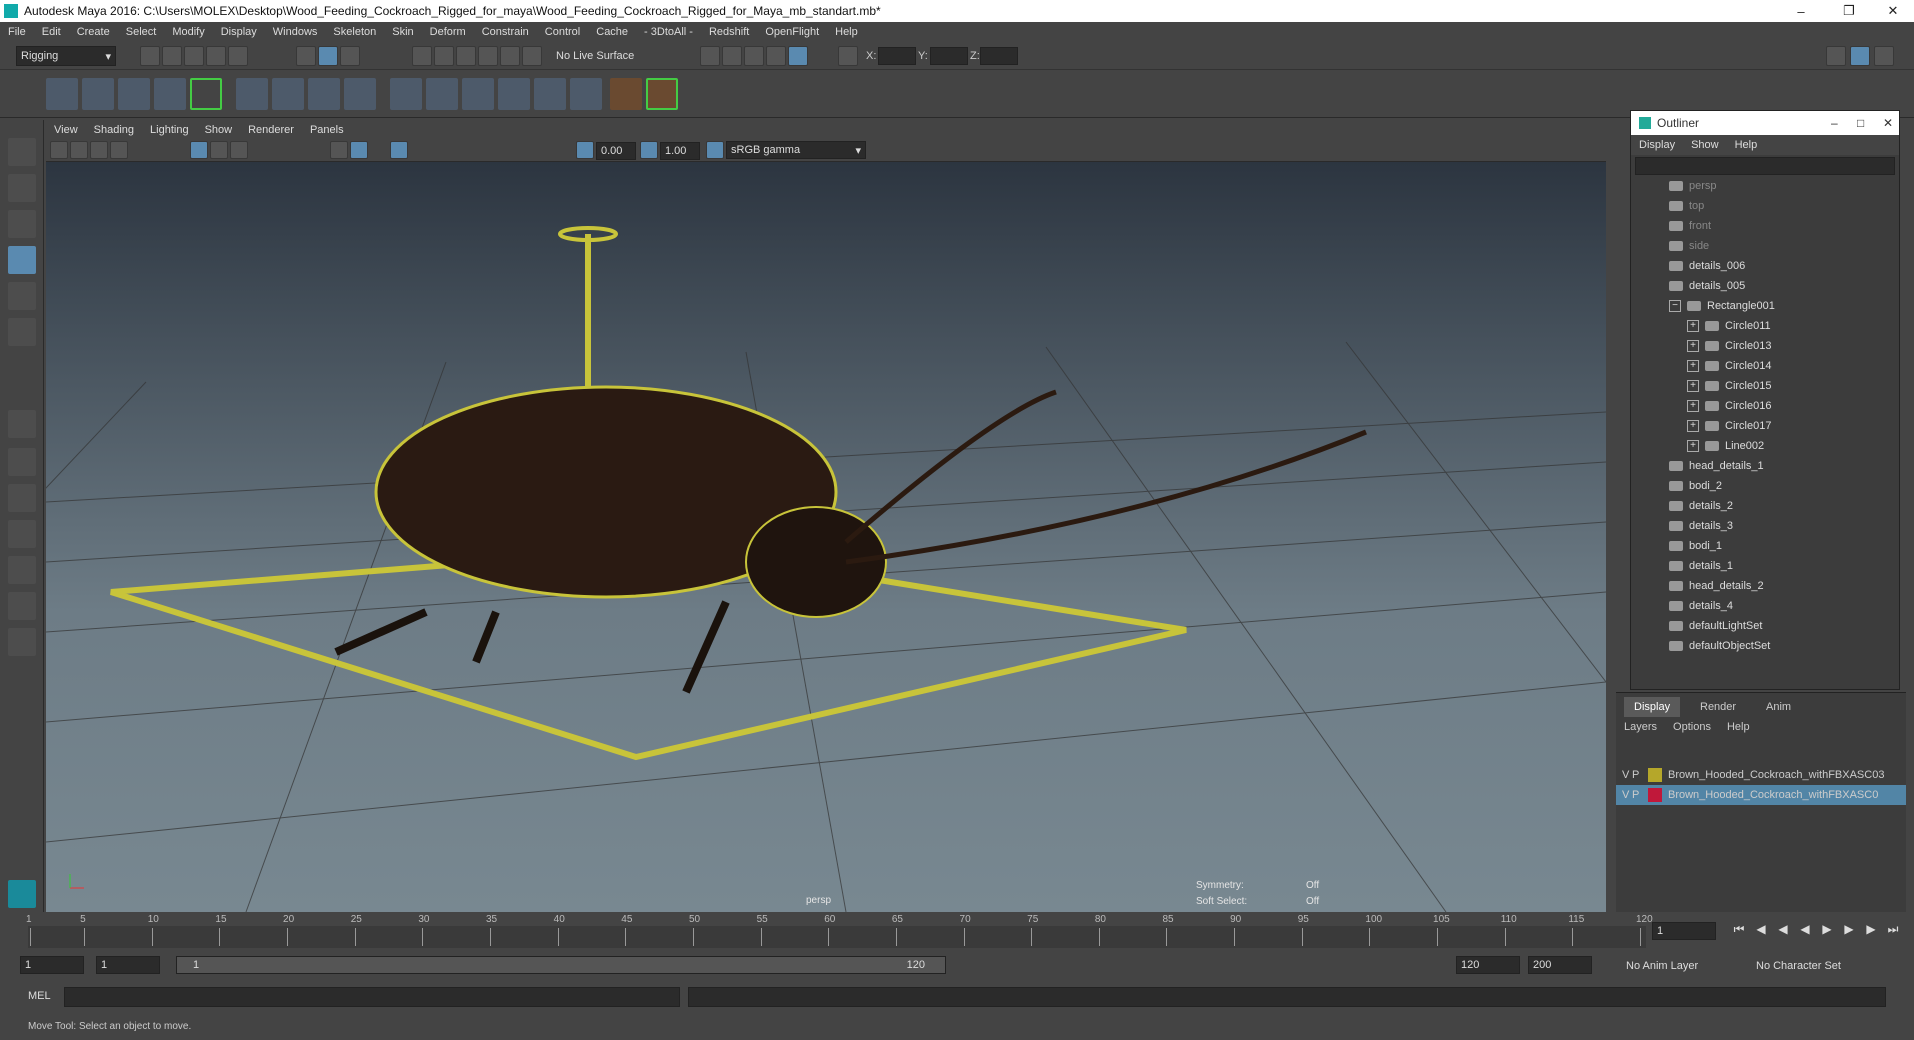 The height and width of the screenshot is (1040, 1914). I want to click on lasso-tool-icon, so click(22, 188).